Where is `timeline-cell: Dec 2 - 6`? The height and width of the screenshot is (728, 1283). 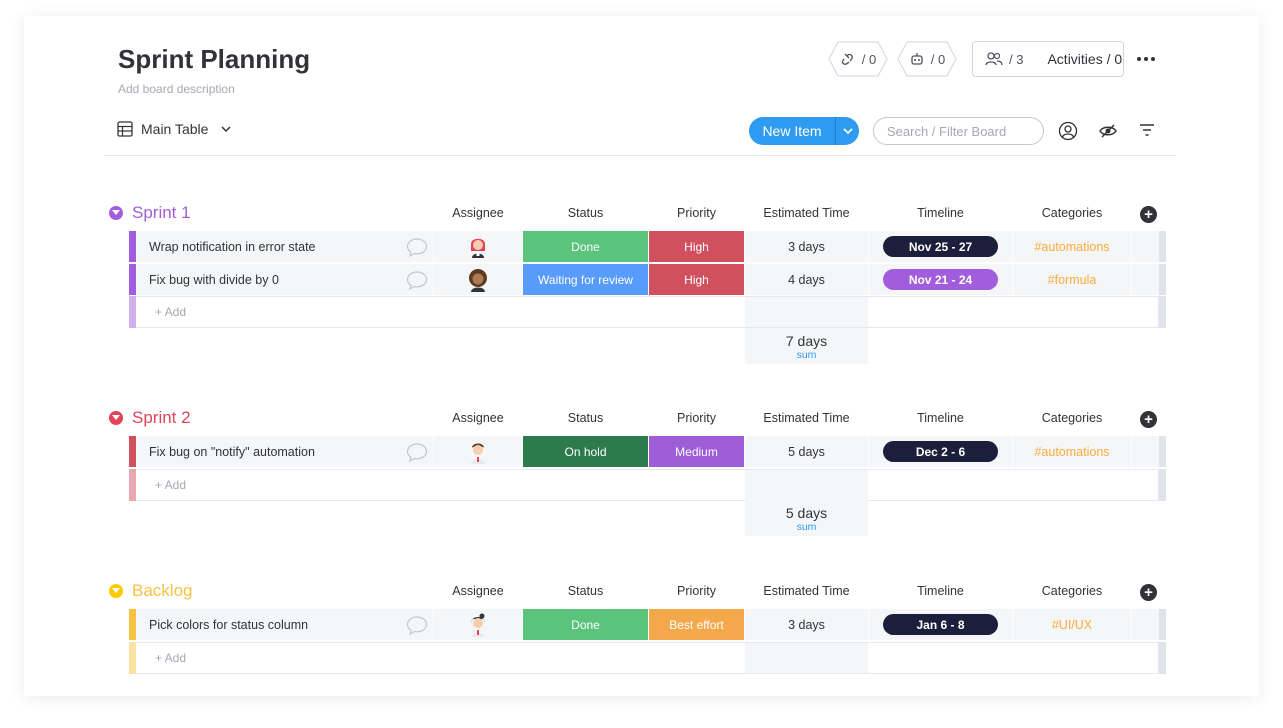
timeline-cell: Dec 2 - 6 is located at coordinates (940, 451).